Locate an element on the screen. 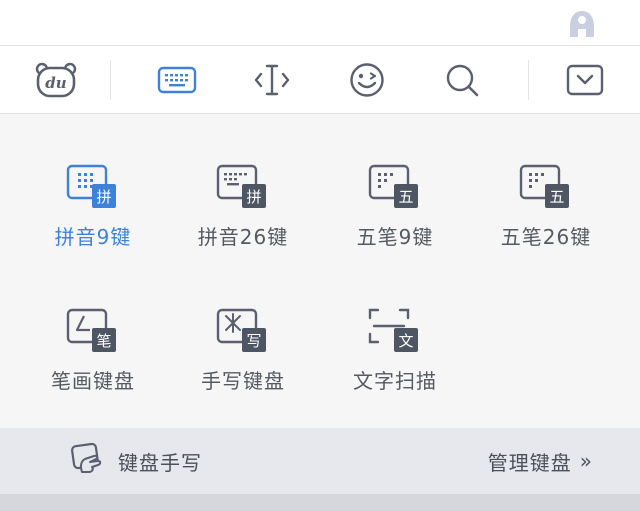 The image size is (640, 511). keyboard-option-label: 文字扫描 is located at coordinates (395, 381).